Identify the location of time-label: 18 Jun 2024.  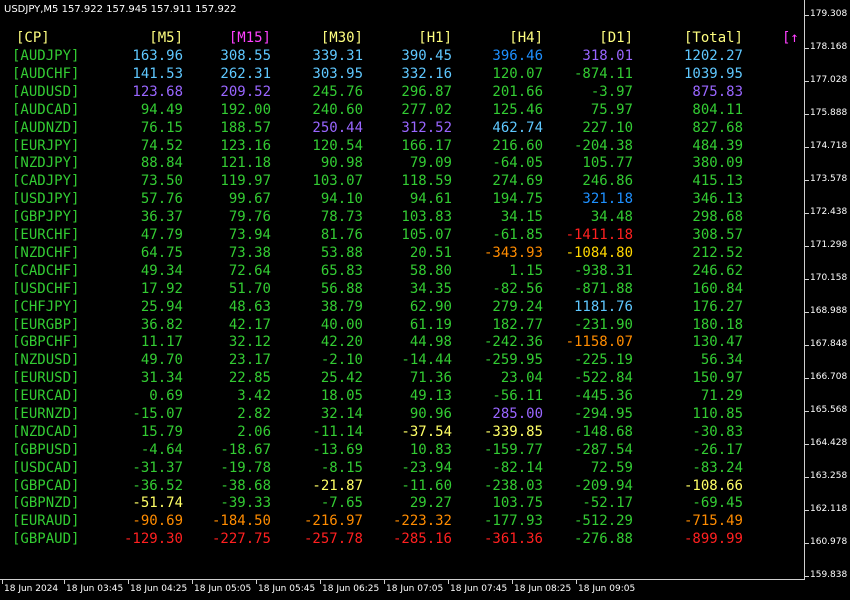
(31, 589).